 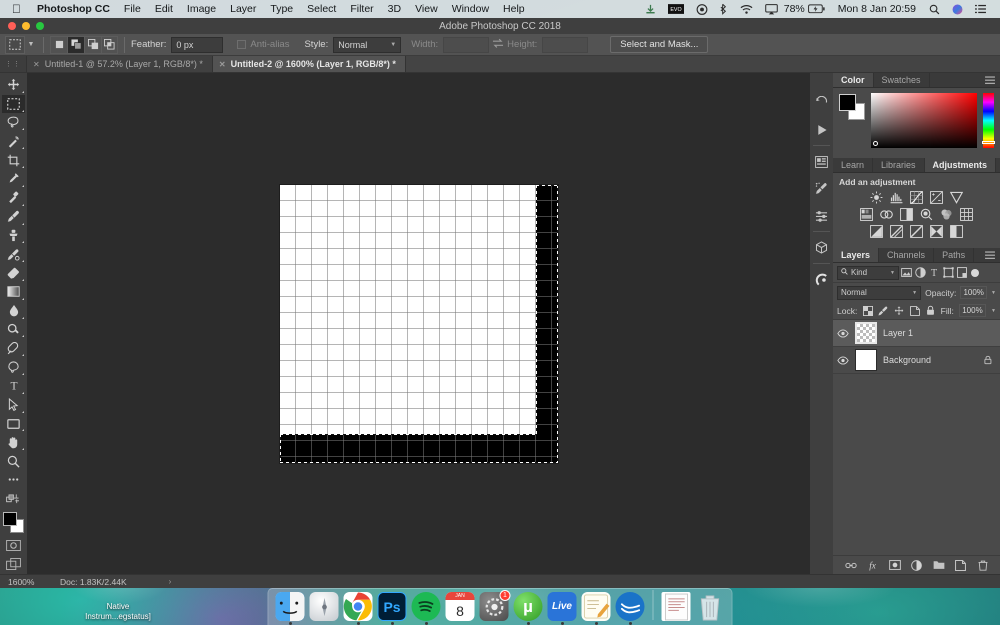 What do you see at coordinates (109, 44) in the screenshot?
I see `intersect-selection-button` at bounding box center [109, 44].